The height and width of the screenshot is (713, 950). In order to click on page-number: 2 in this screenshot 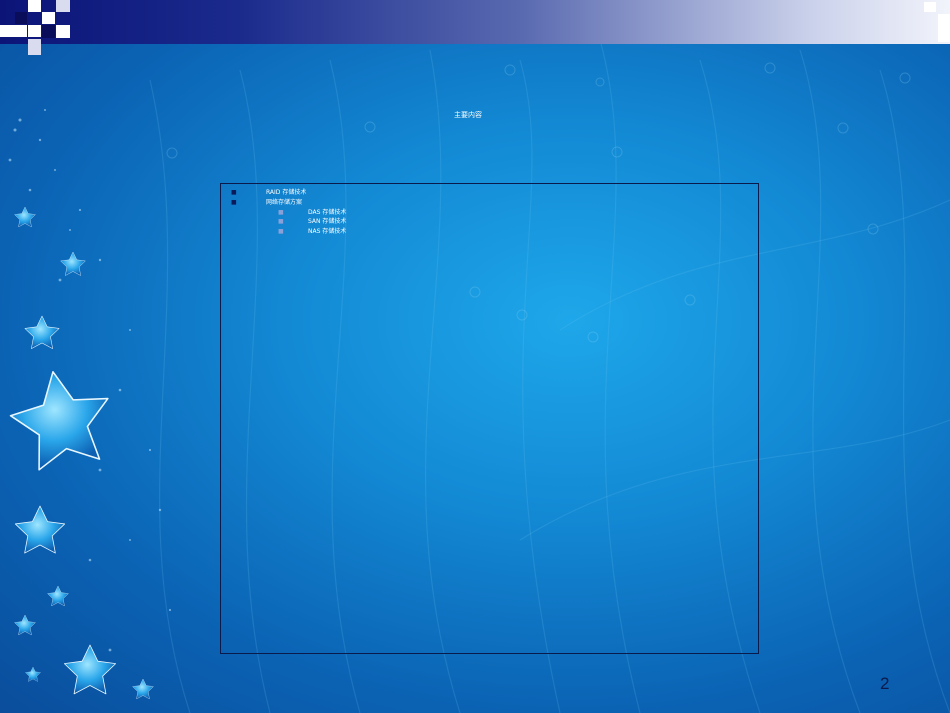, I will do `click(885, 683)`.